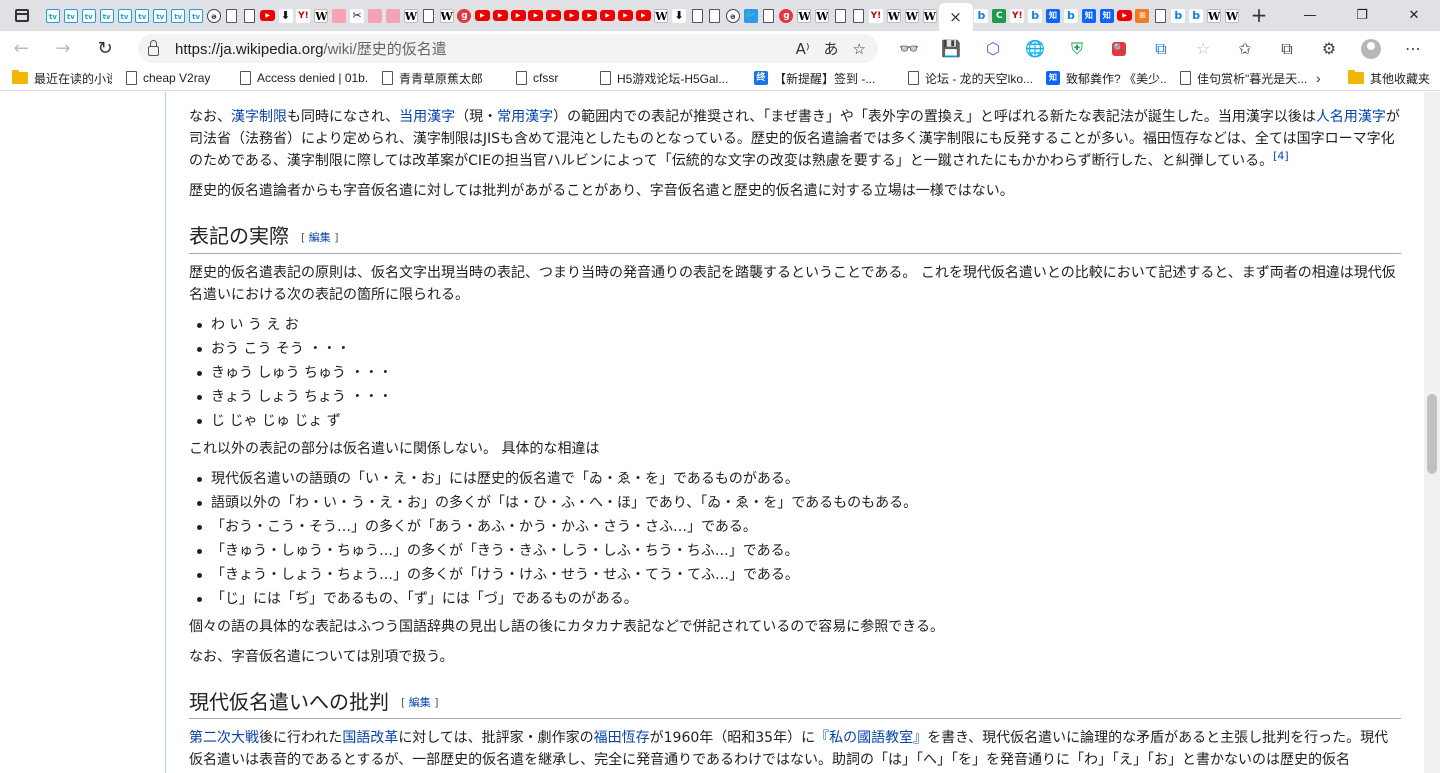  I want to click on tab-47: W, so click(894, 15).